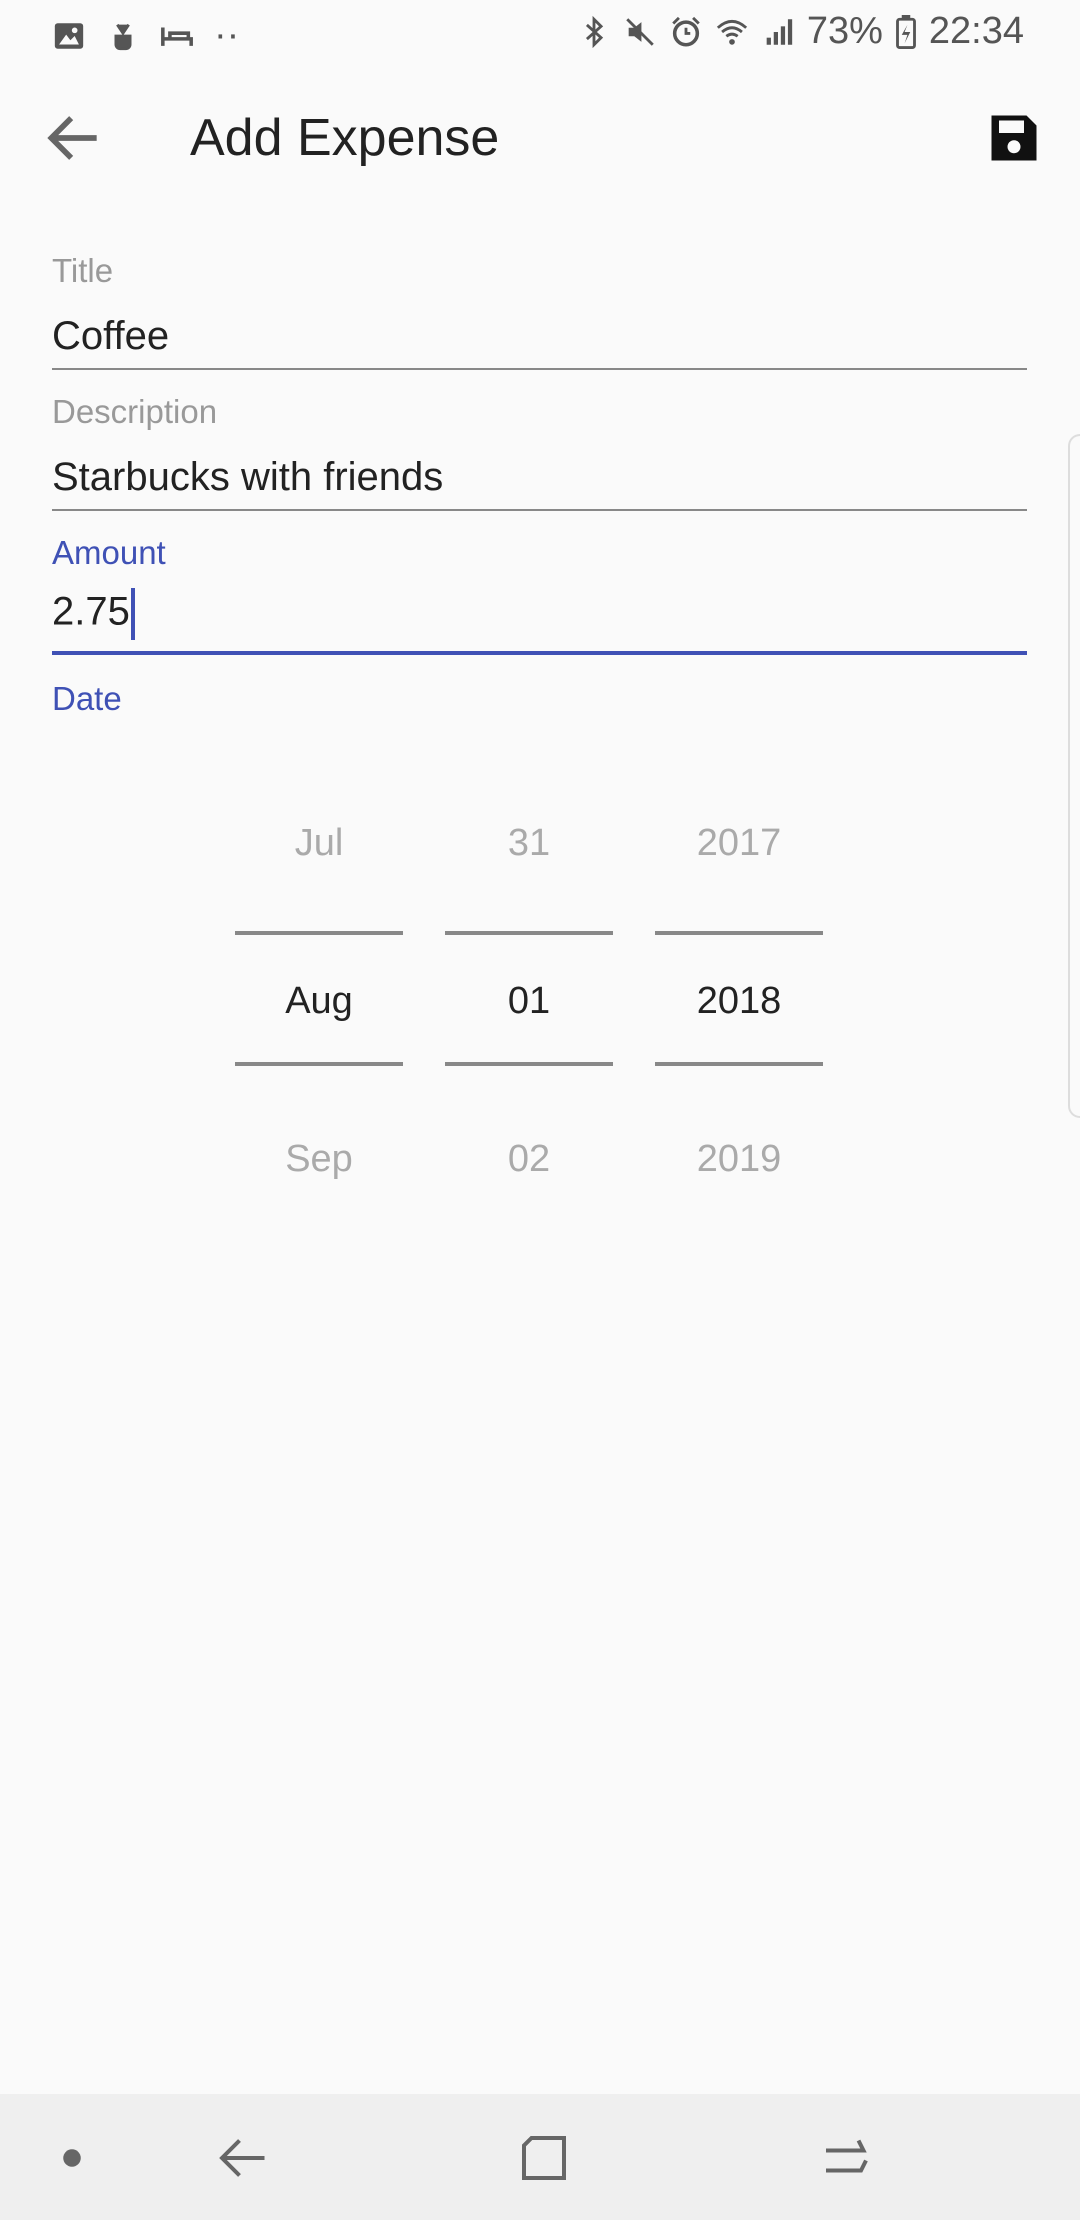  What do you see at coordinates (91, 611) in the screenshot?
I see `amount-value: 2.75` at bounding box center [91, 611].